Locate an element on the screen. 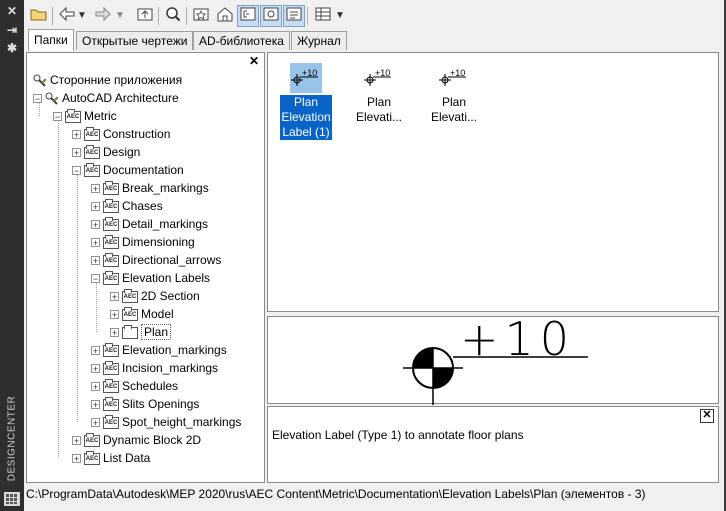 The width and height of the screenshot is (726, 511). tree-node: + AEC Break_markings is located at coordinates (150, 188).